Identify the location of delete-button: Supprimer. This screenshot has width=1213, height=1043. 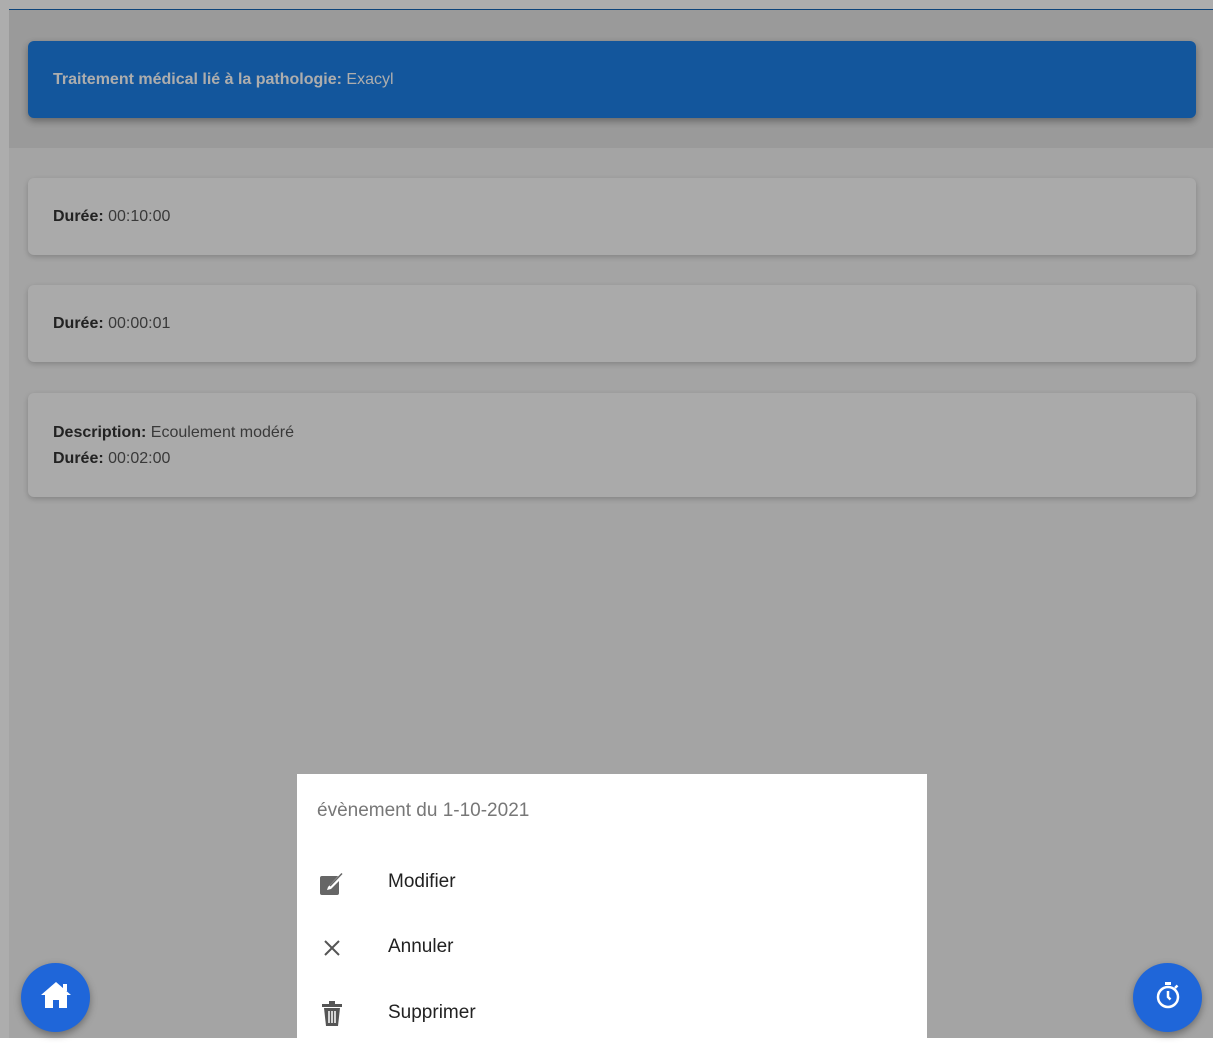
(612, 1013).